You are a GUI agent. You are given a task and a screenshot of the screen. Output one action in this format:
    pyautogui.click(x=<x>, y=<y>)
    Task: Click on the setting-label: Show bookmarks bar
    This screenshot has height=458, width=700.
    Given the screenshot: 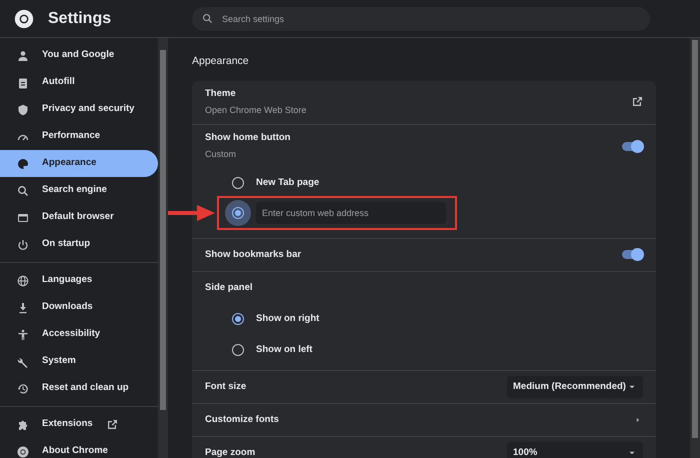 What is the action you would take?
    pyautogui.click(x=253, y=255)
    